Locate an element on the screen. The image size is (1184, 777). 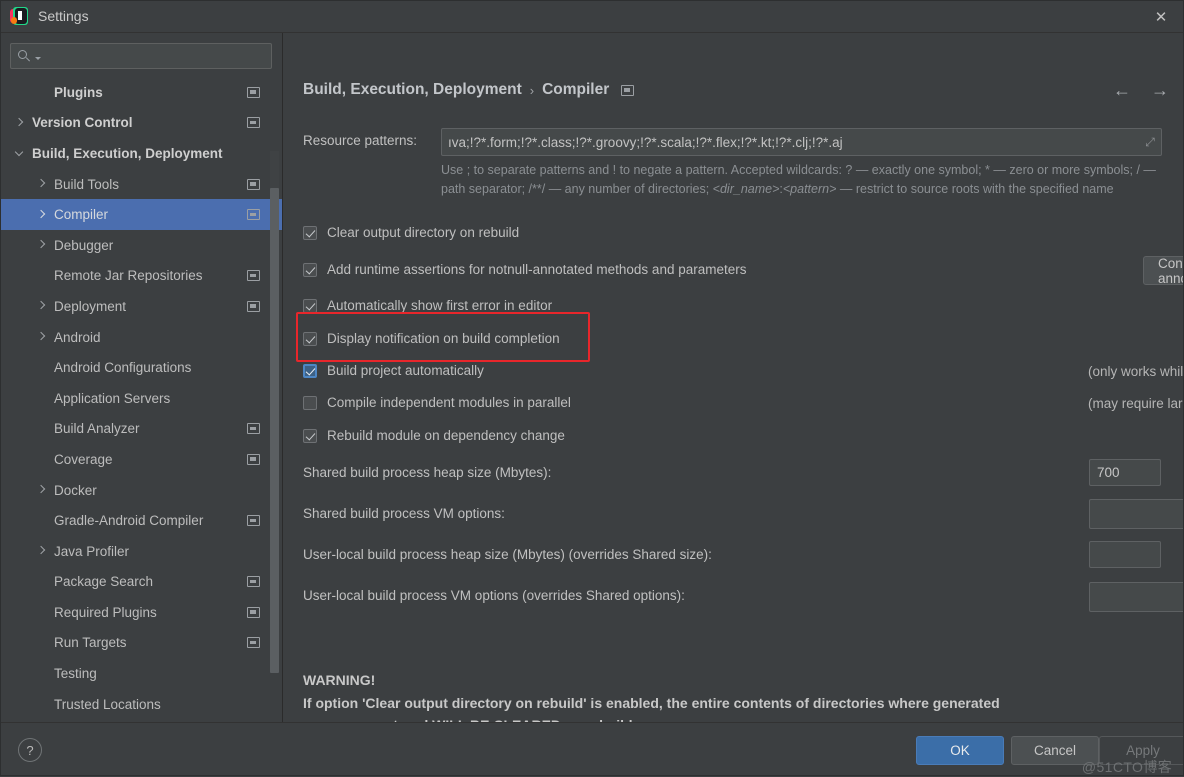
sidebar-item-gradle-android-compiler: Gradle-Android Compiler is located at coordinates (141, 520).